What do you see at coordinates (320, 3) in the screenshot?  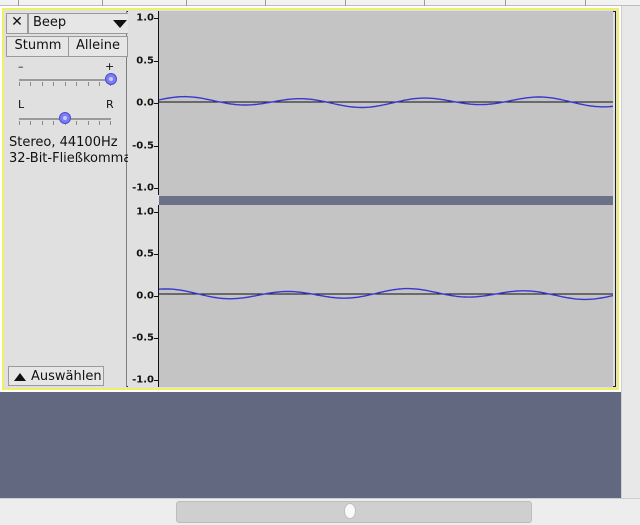 I see `timeline-ruler` at bounding box center [320, 3].